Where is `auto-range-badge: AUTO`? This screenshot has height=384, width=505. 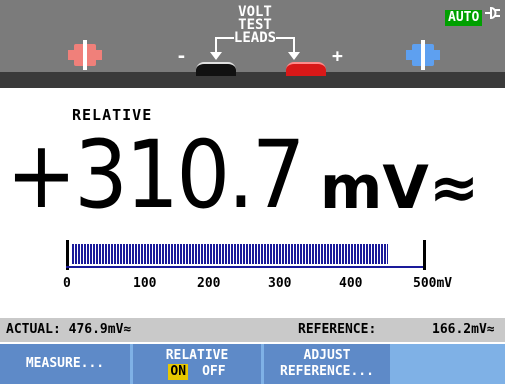 auto-range-badge: AUTO is located at coordinates (464, 18).